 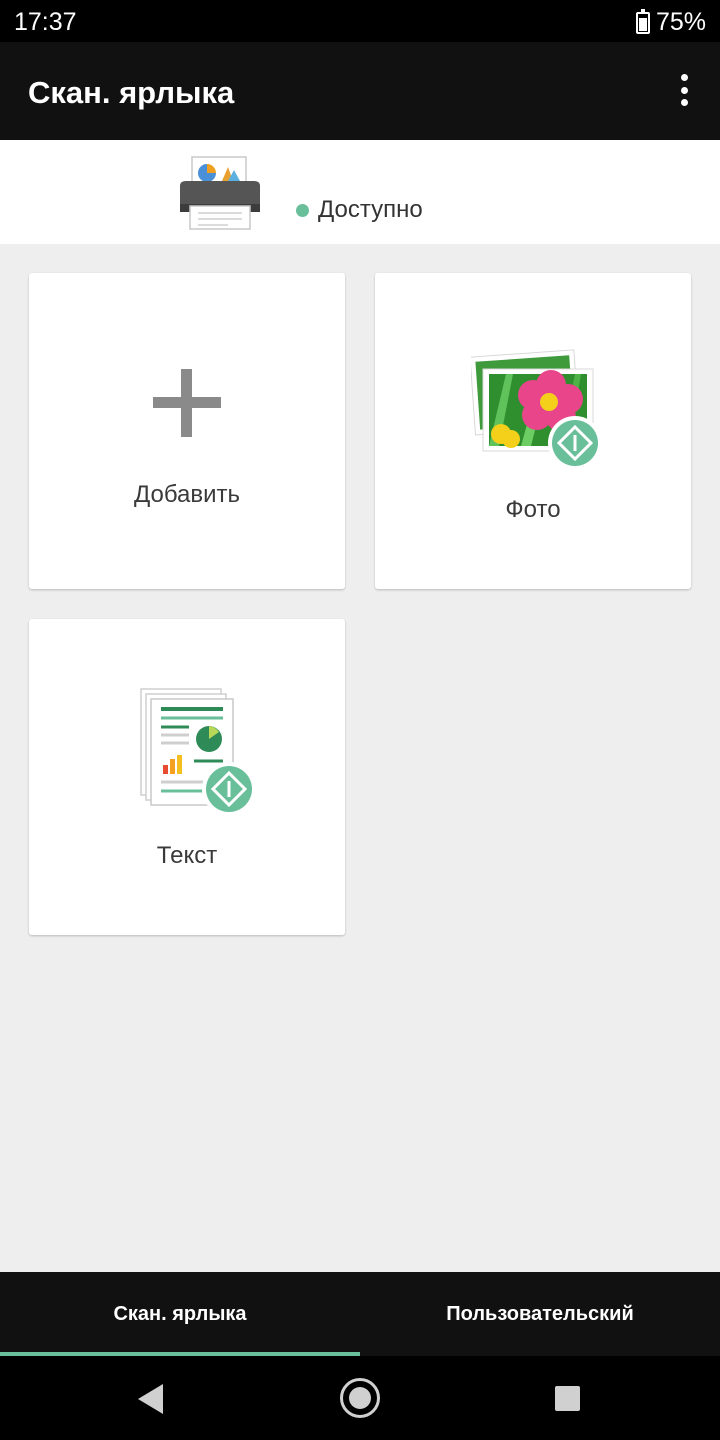 What do you see at coordinates (567, 1398) in the screenshot?
I see `recent-apps-icon` at bounding box center [567, 1398].